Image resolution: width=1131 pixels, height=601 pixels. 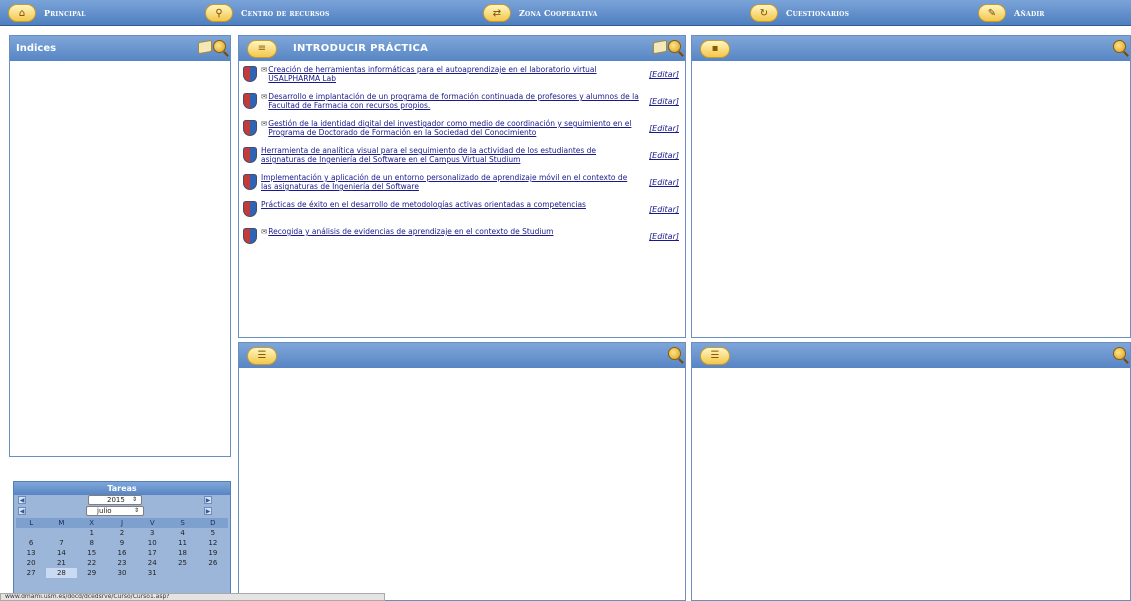 What do you see at coordinates (92, 553) in the screenshot?
I see `calendar-day: 15` at bounding box center [92, 553].